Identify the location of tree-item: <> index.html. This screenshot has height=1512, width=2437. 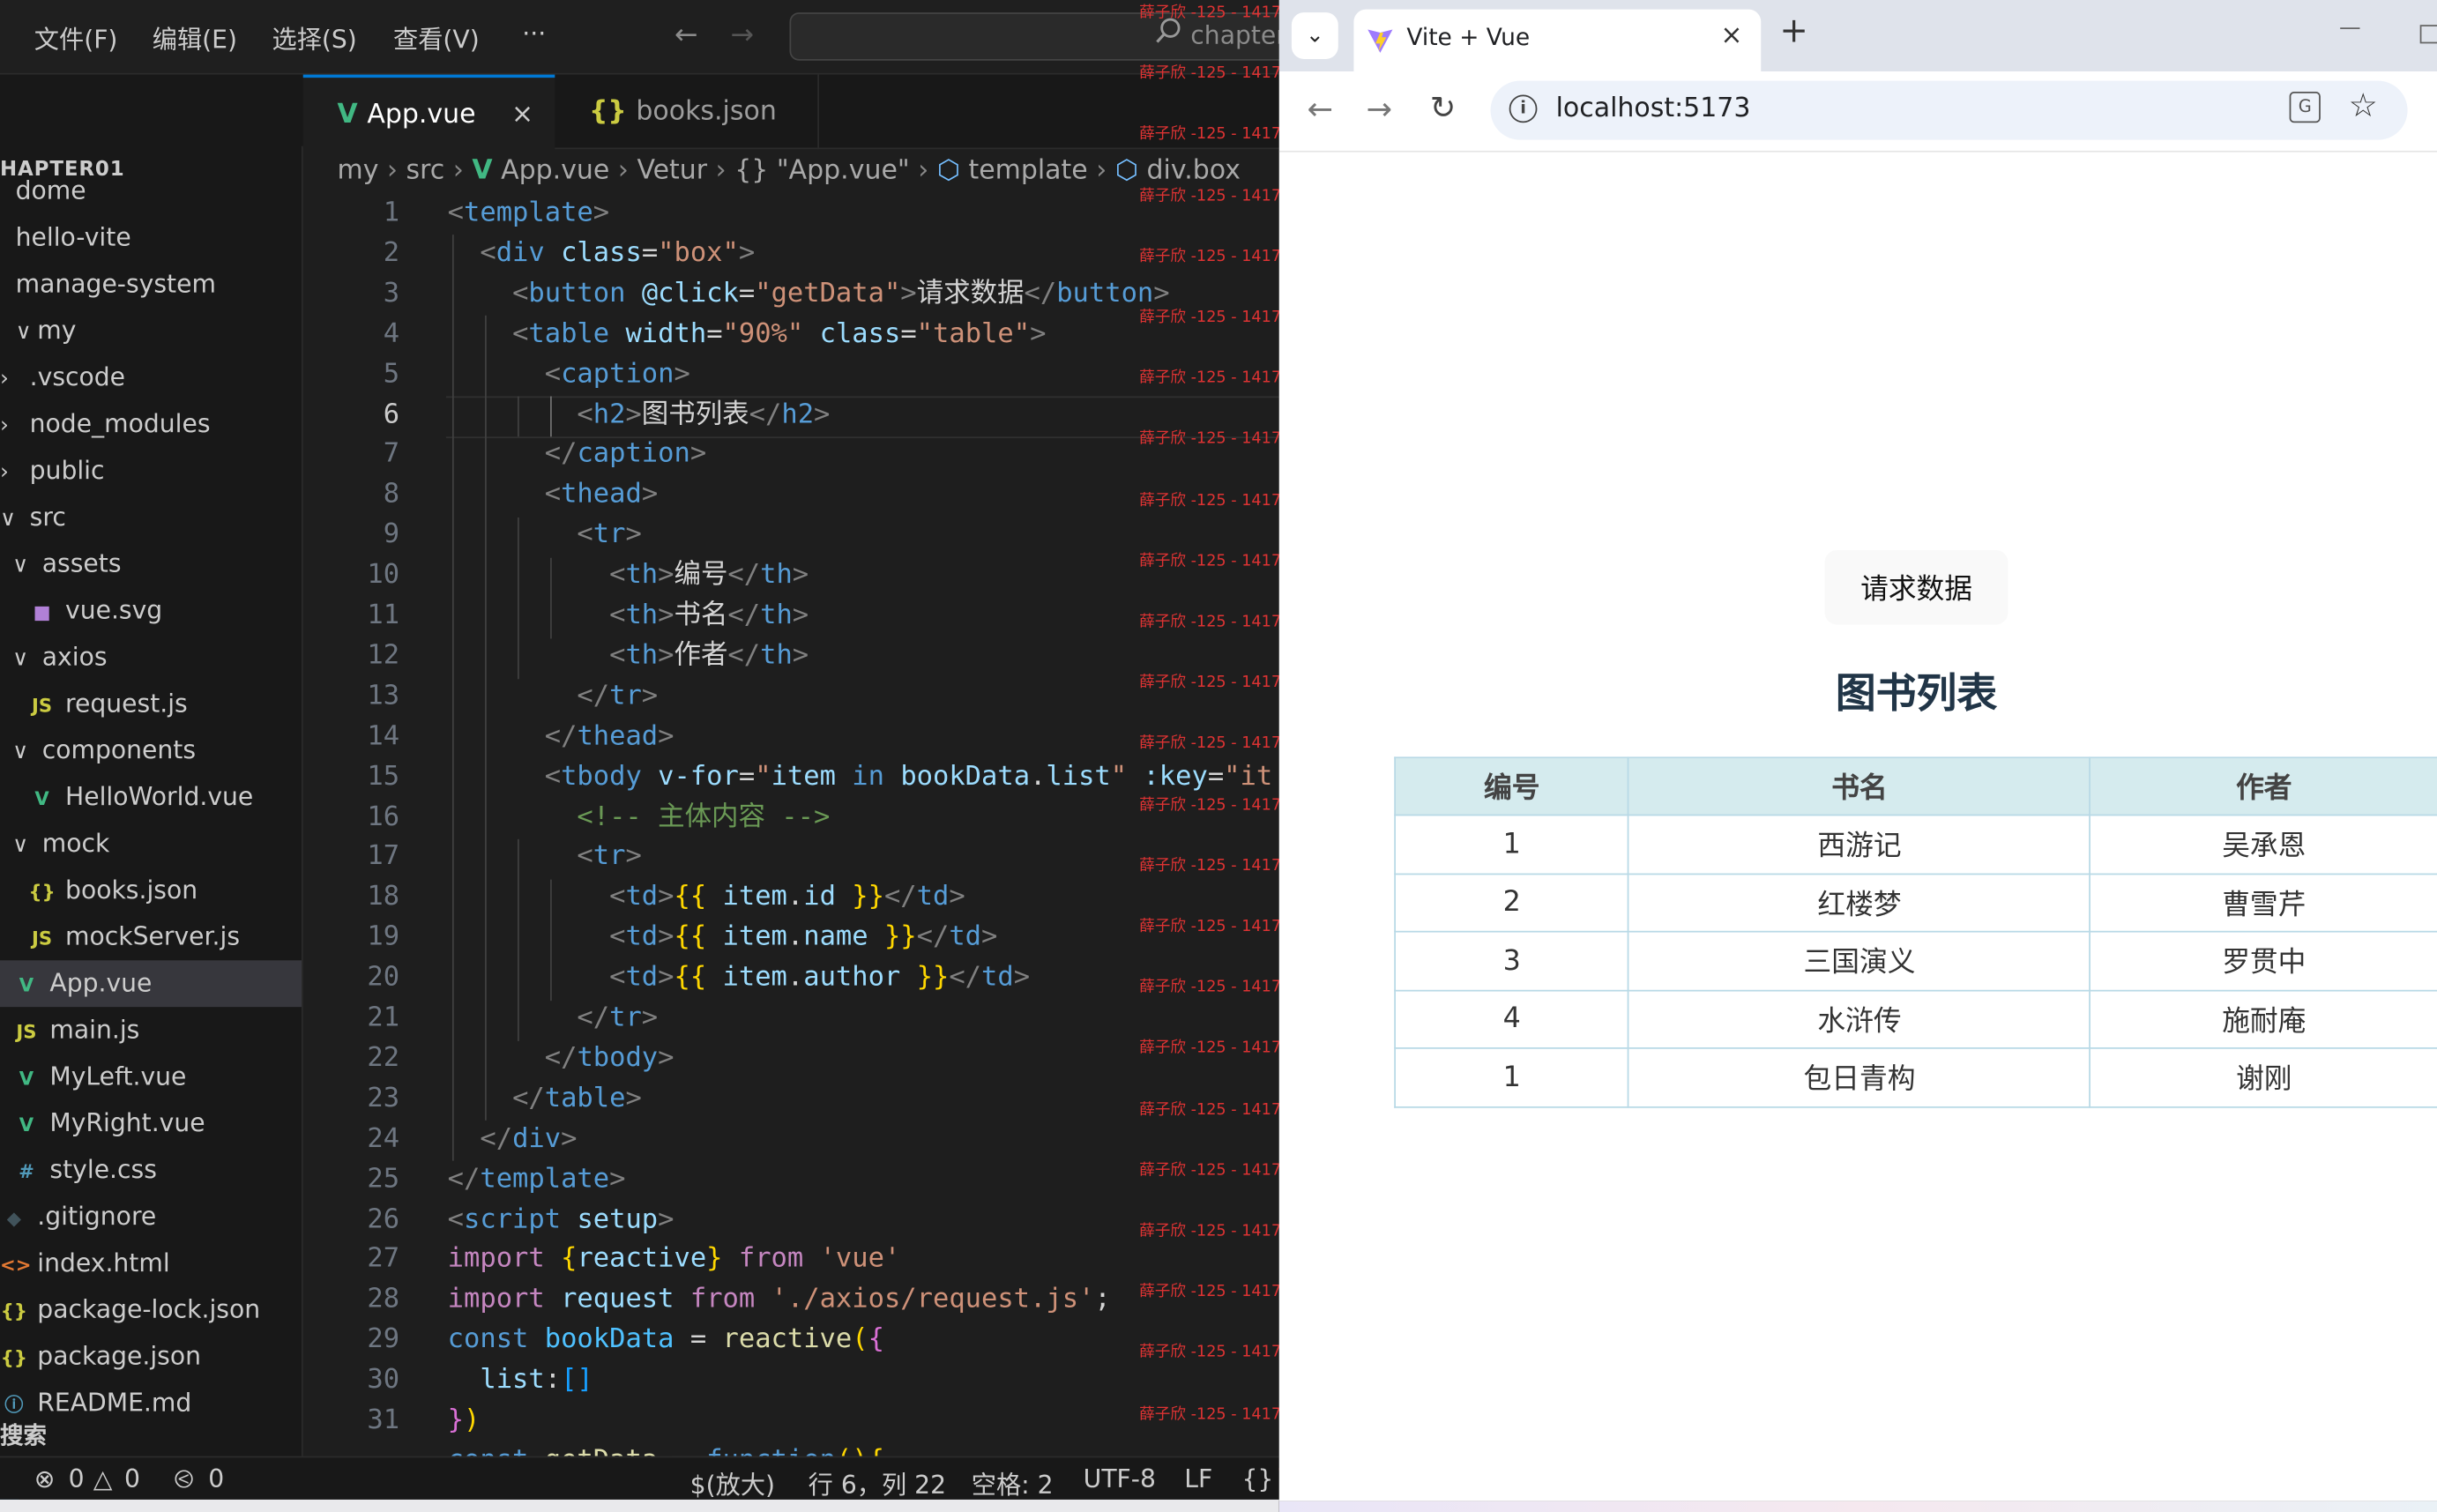
(151, 1263).